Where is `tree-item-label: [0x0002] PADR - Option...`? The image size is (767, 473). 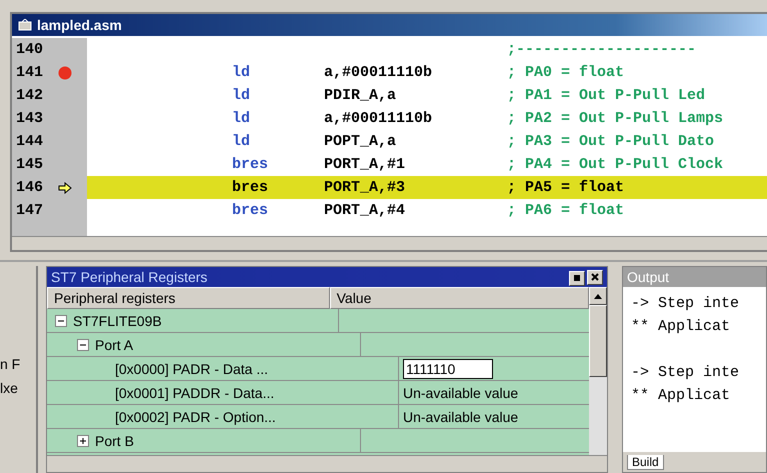
tree-item-label: [0x0002] PADR - Option... is located at coordinates (195, 416).